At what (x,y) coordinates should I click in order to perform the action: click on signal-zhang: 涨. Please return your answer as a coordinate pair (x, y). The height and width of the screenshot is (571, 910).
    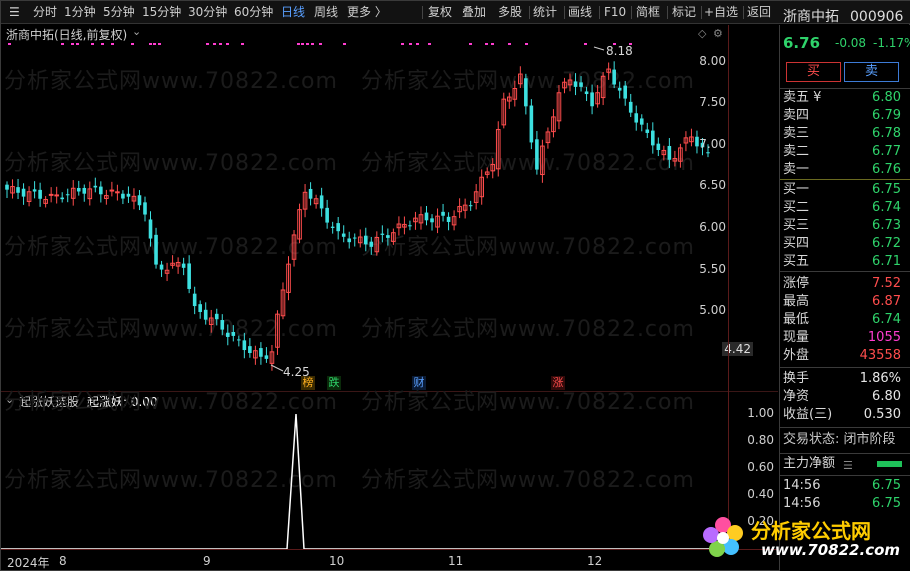
    Looking at the image, I should click on (558, 383).